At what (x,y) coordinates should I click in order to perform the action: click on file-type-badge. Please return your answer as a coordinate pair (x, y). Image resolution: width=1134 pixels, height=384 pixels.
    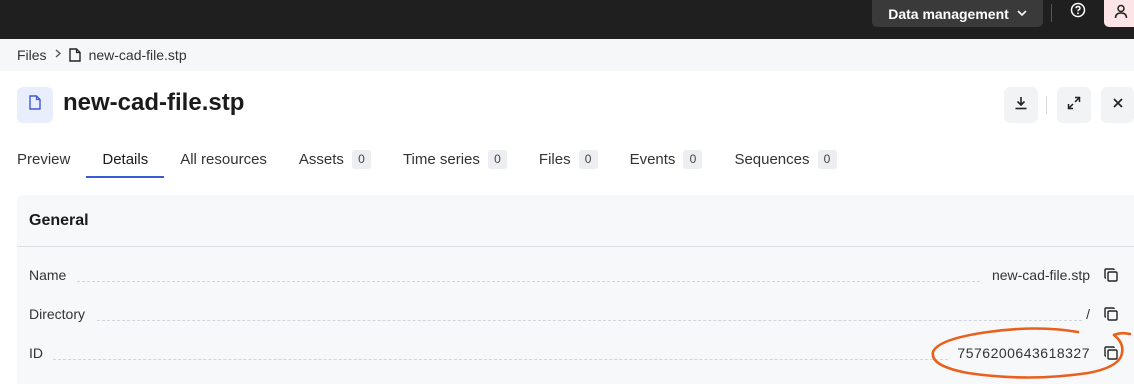
    Looking at the image, I should click on (35, 105).